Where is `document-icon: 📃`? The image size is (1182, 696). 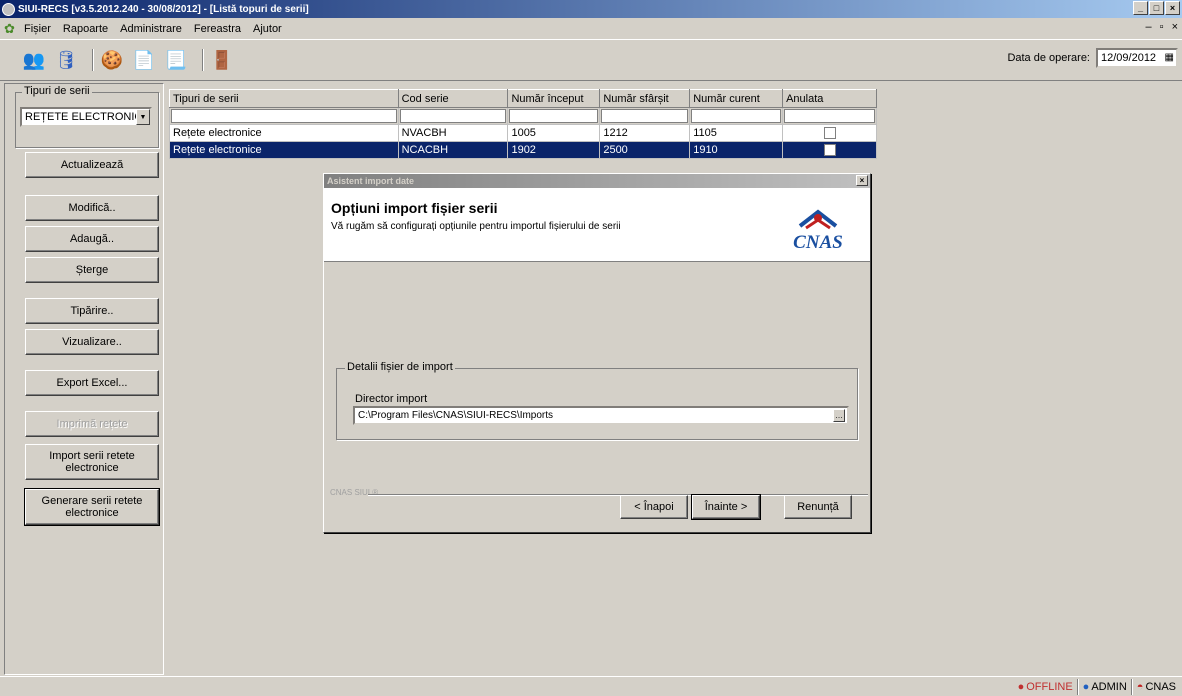 document-icon: 📃 is located at coordinates (176, 60).